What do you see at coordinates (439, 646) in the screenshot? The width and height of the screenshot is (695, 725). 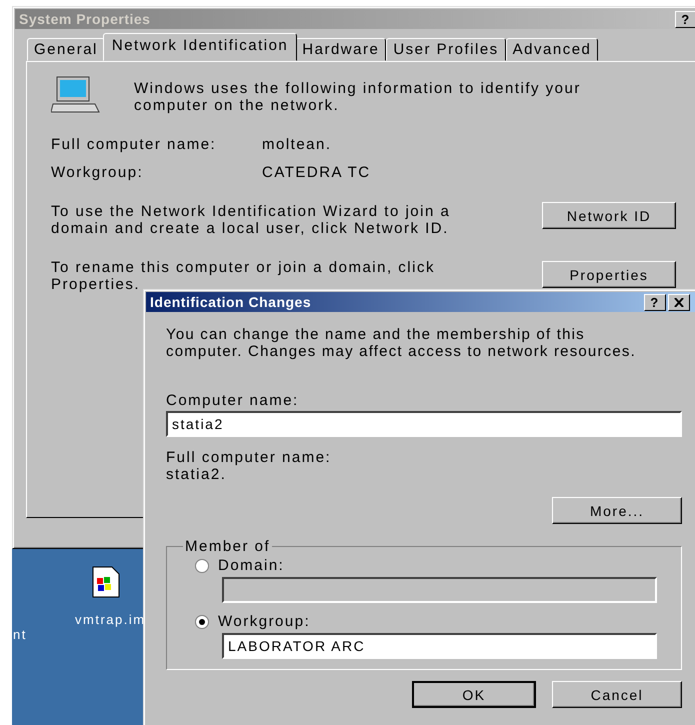 I see `workgroup-field: LABORATOR ARC` at bounding box center [439, 646].